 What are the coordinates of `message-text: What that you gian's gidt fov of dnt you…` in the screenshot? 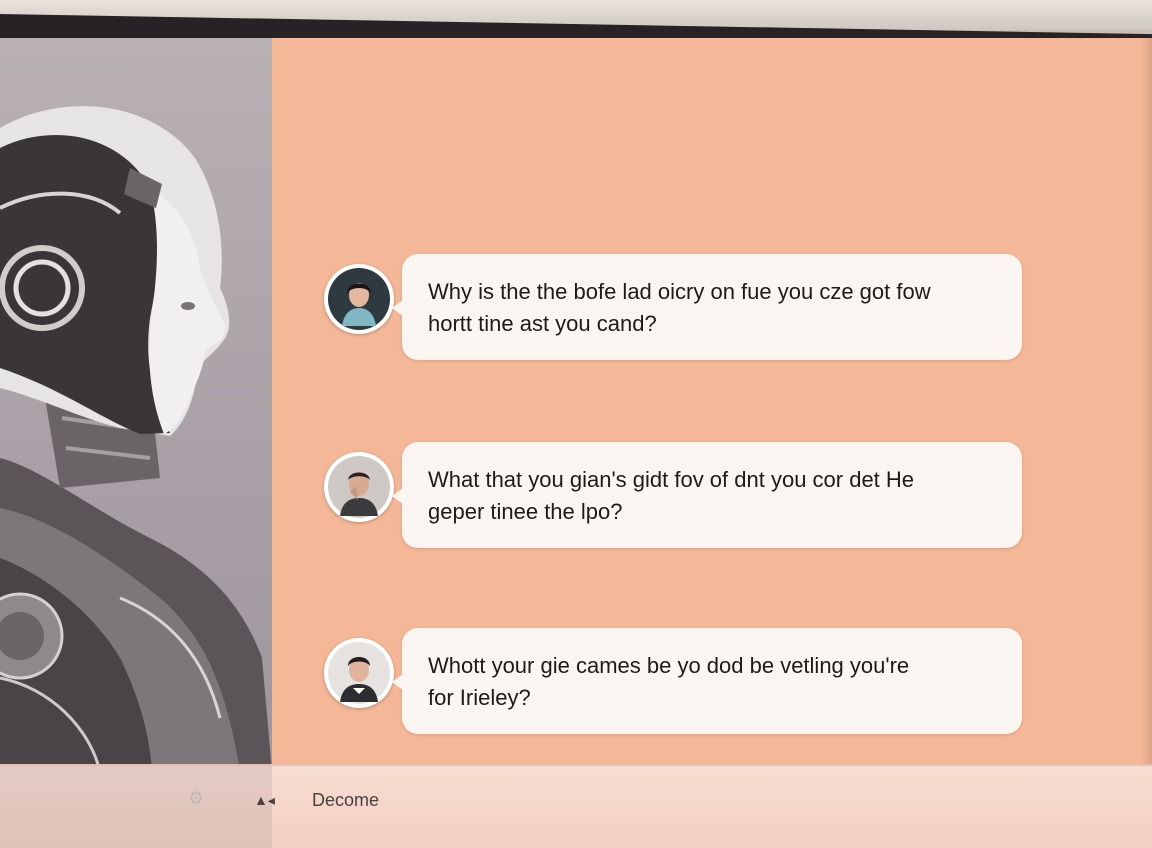 It's located at (718, 496).